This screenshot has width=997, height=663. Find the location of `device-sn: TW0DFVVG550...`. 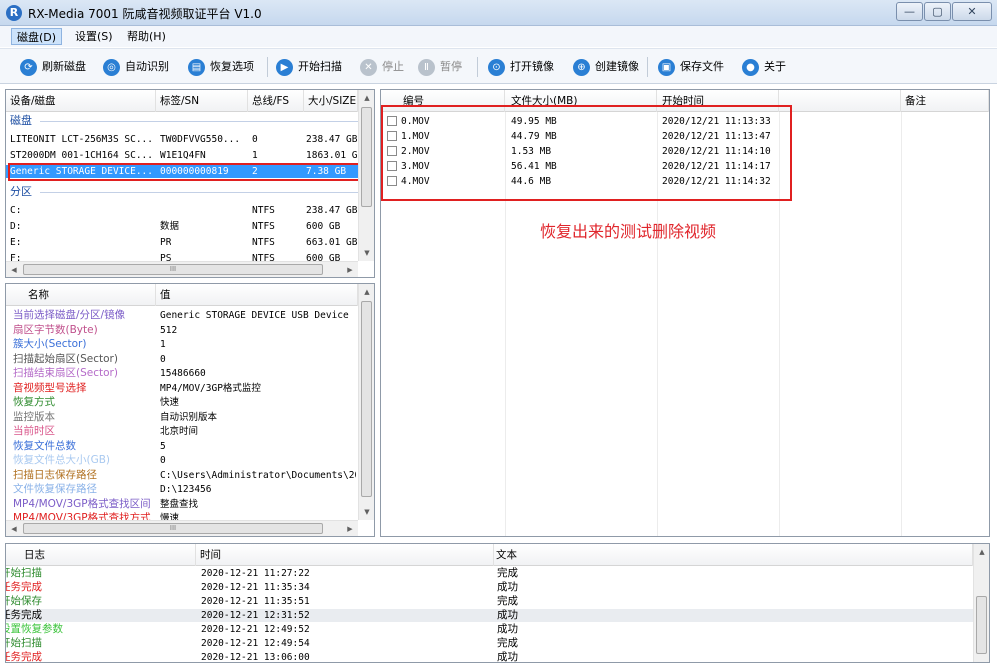

device-sn: TW0DFVVG550... is located at coordinates (200, 139).